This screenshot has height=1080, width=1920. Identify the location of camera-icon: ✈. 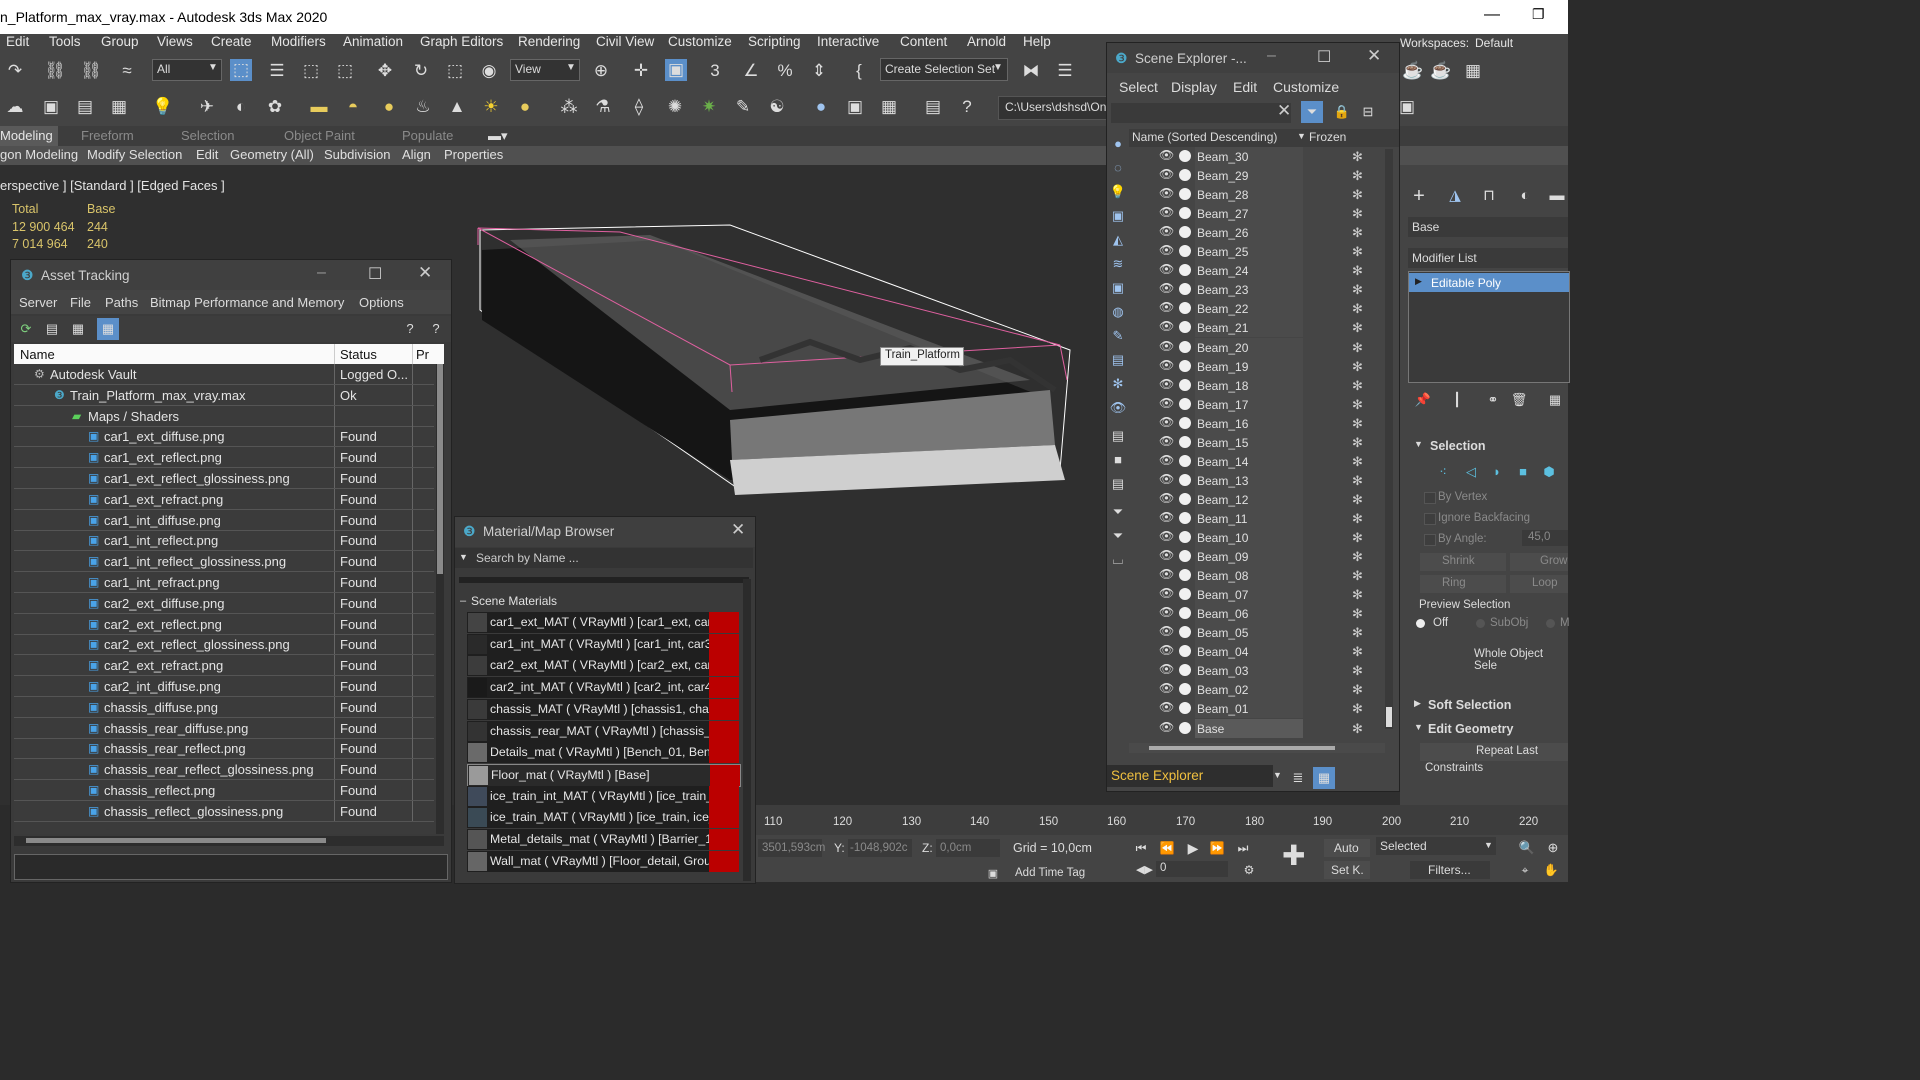
(207, 107).